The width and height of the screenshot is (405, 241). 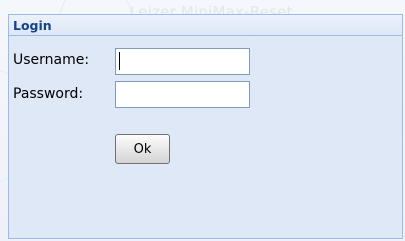 I want to click on login-panel-header: Login, so click(x=205, y=25).